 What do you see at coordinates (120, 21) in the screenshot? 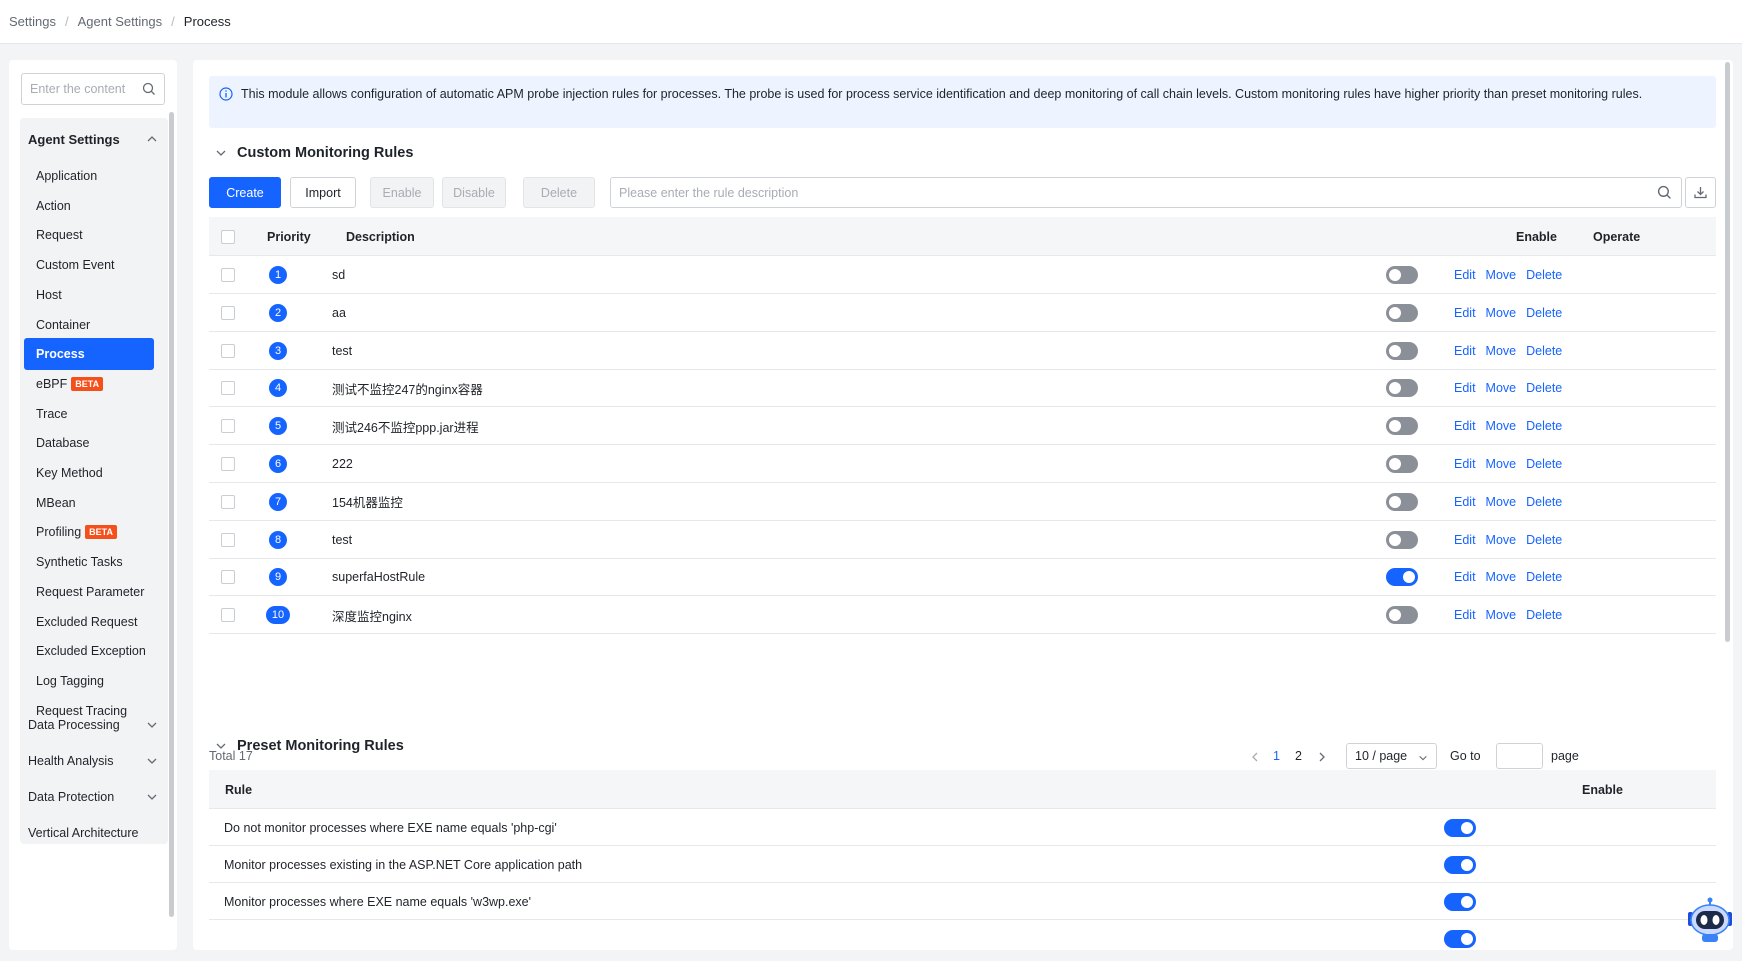
I see `breadcrumb-agent-settings: Agent Settings` at bounding box center [120, 21].